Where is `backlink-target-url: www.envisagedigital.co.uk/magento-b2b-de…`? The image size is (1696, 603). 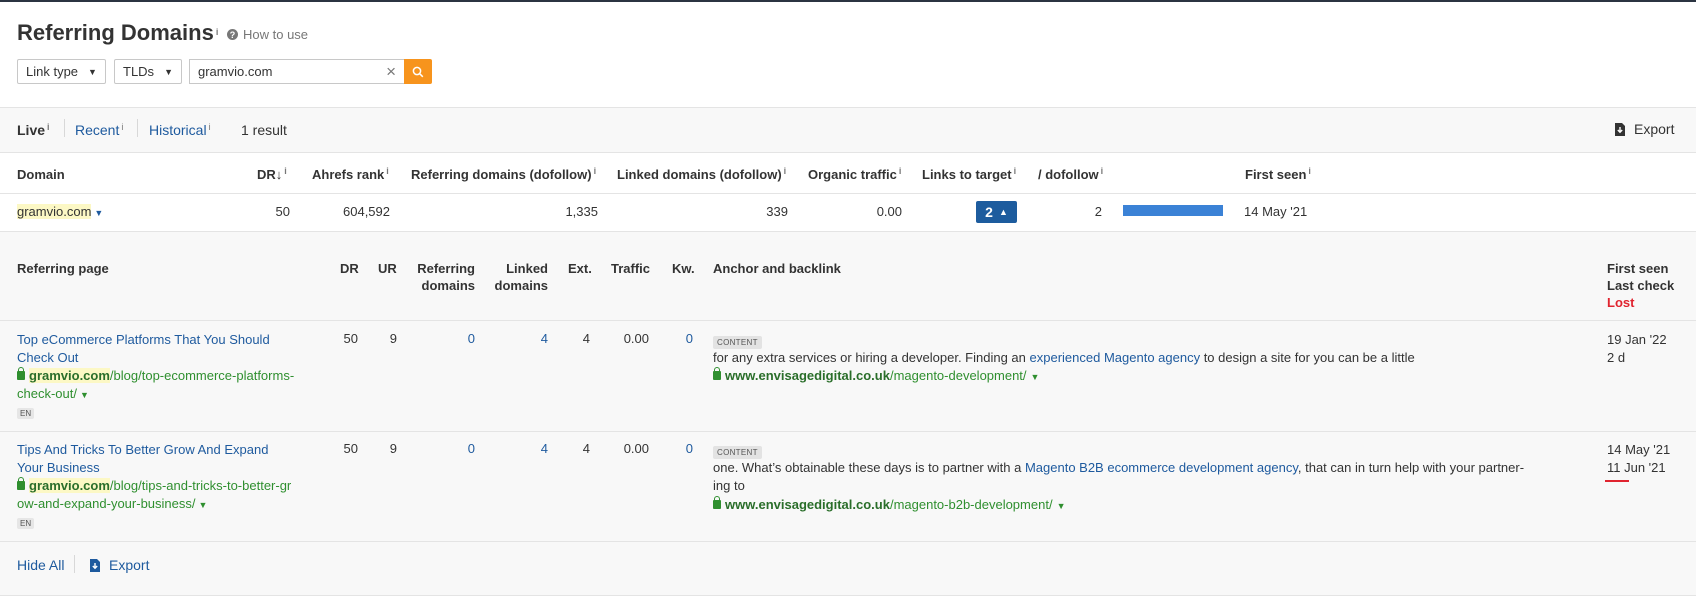
backlink-target-url: www.envisagedigital.co.uk/magento-b2b-de… is located at coordinates (889, 505).